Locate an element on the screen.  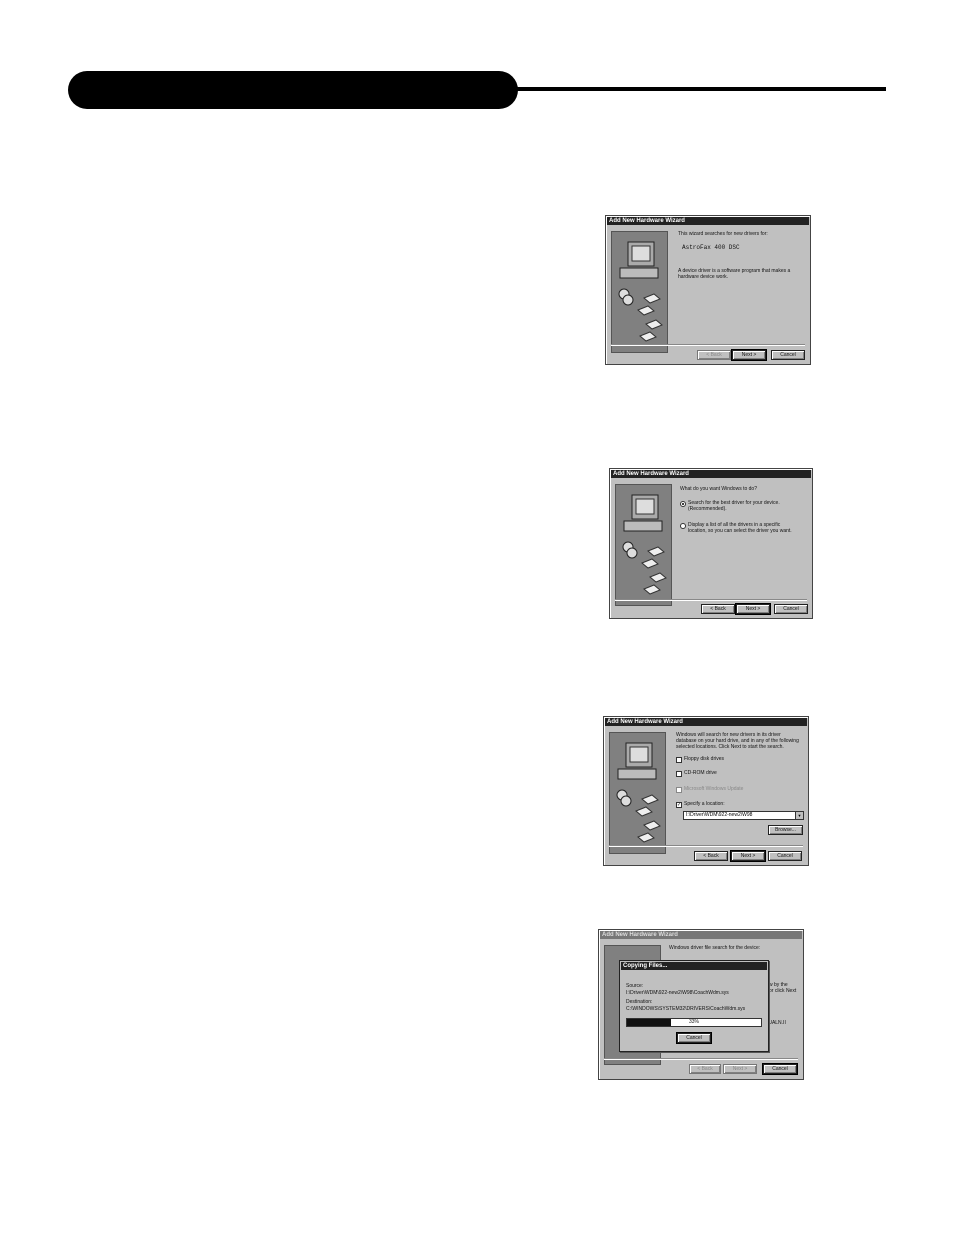
destination-path: C:\WINDOWS\SYSTEM32\DRIVERS\CoachWdm.sys is located at coordinates (686, 1009).